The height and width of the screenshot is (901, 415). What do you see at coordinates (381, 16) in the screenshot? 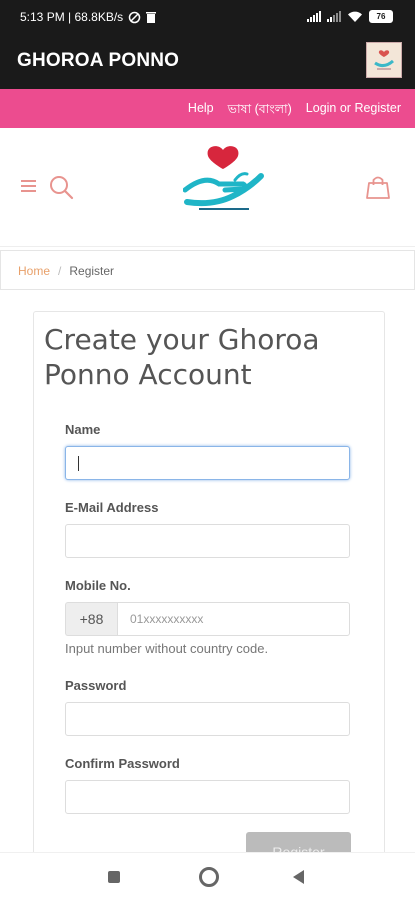
I see `battery-icon: 76` at bounding box center [381, 16].